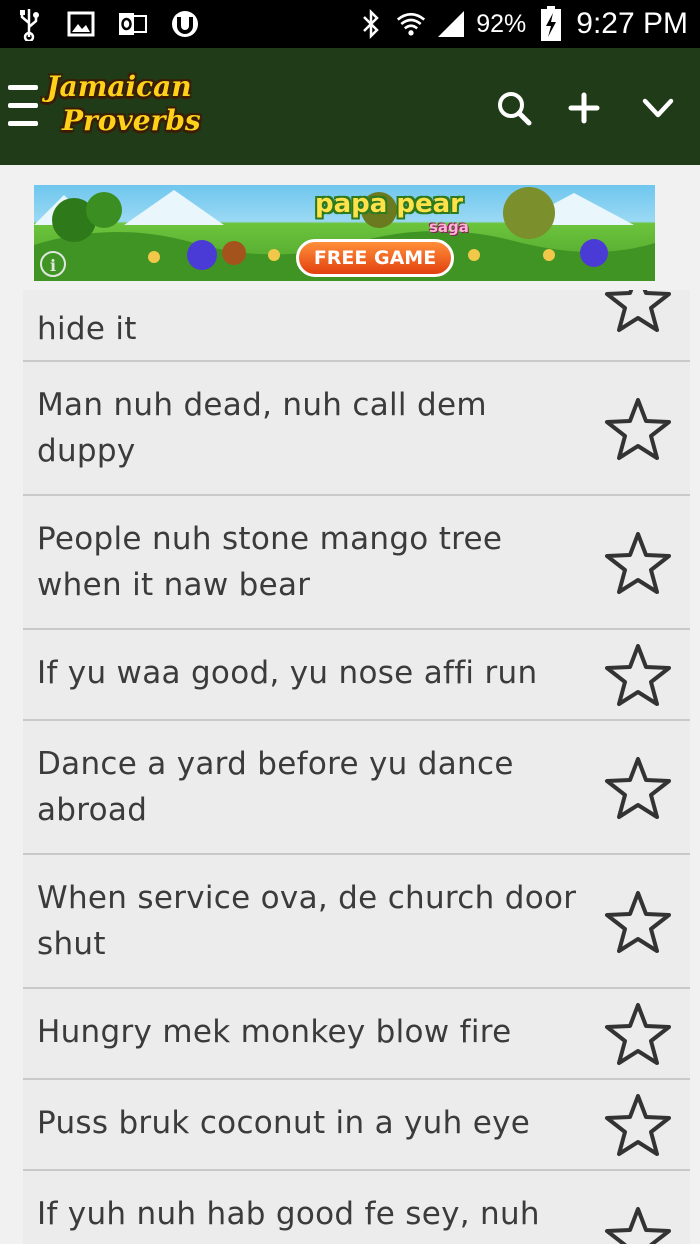  Describe the element at coordinates (307, 921) in the screenshot. I see `proverb-text: When service ova, de church door shut` at that location.